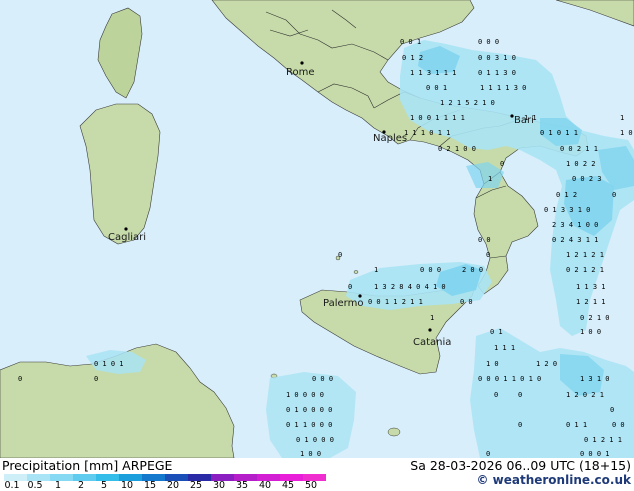 This screenshot has height=491, width=634. I want to click on svg-text: 1 2 1 1, so click(591, 302).